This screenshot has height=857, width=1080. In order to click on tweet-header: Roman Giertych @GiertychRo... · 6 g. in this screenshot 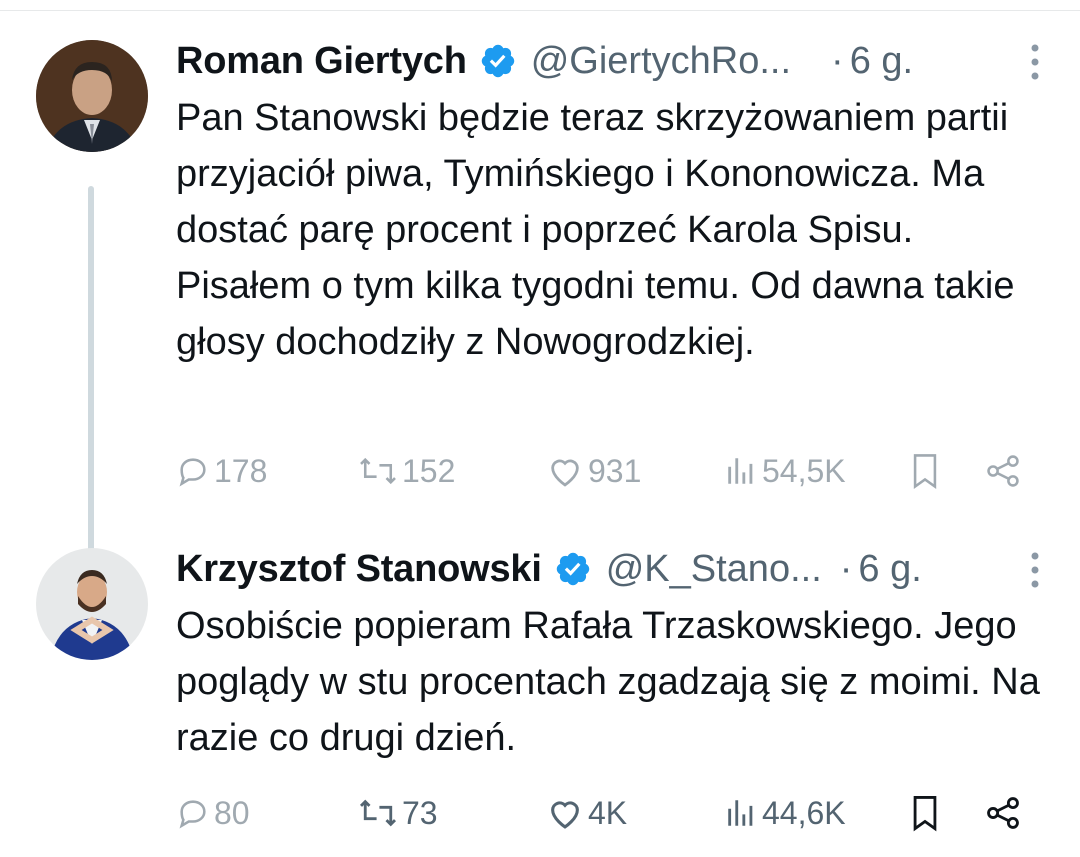, I will do `click(613, 61)`.